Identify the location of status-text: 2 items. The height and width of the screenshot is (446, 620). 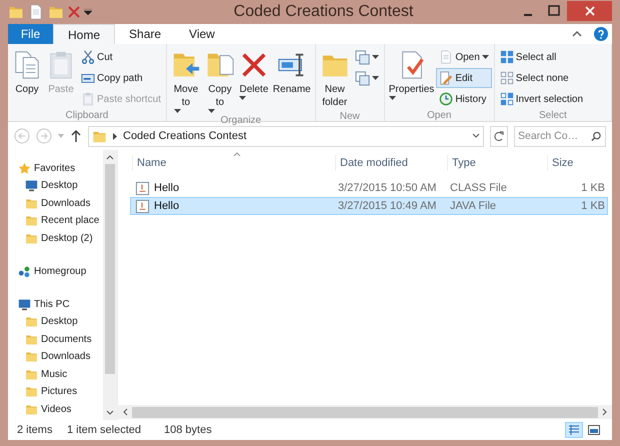
(34, 430).